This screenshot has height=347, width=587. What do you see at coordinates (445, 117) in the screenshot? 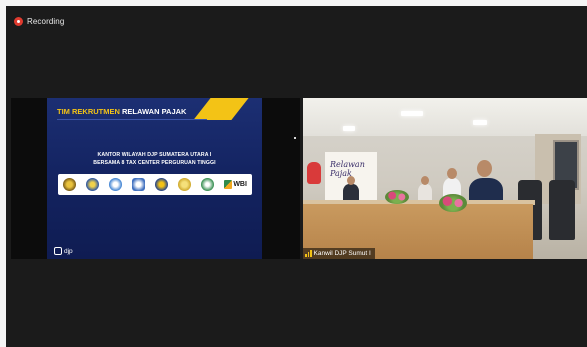
I see `room-ceiling` at bounding box center [445, 117].